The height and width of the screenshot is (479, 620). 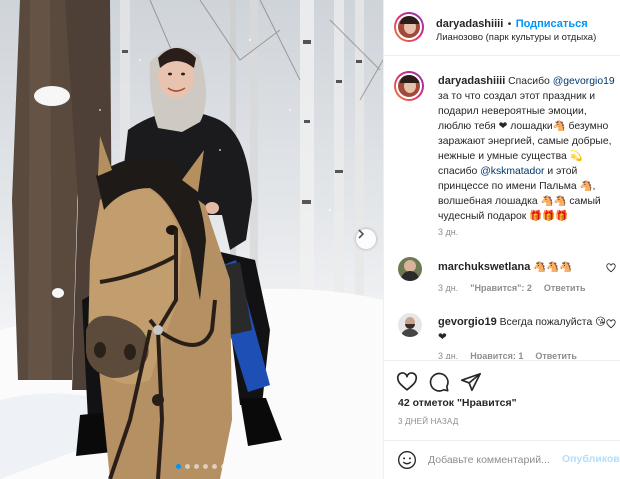 I want to click on comment-username: gevorgio19, so click(x=467, y=322).